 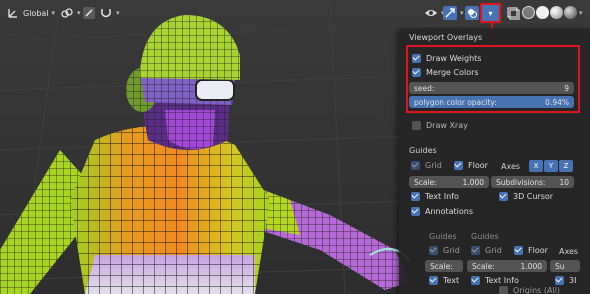 I want to click on draw-xray-checkbox, so click(x=416, y=125).